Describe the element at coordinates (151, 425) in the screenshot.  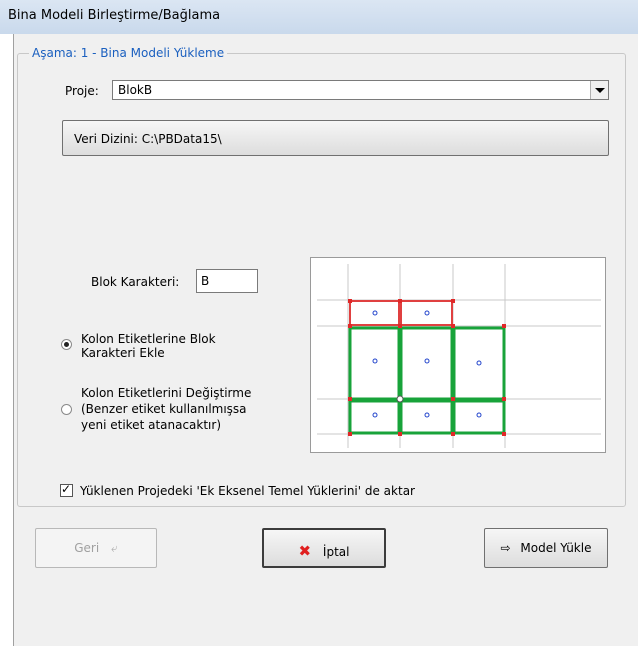
I see `keep-labels-line3: yeni etiket atanacaktır)` at that location.